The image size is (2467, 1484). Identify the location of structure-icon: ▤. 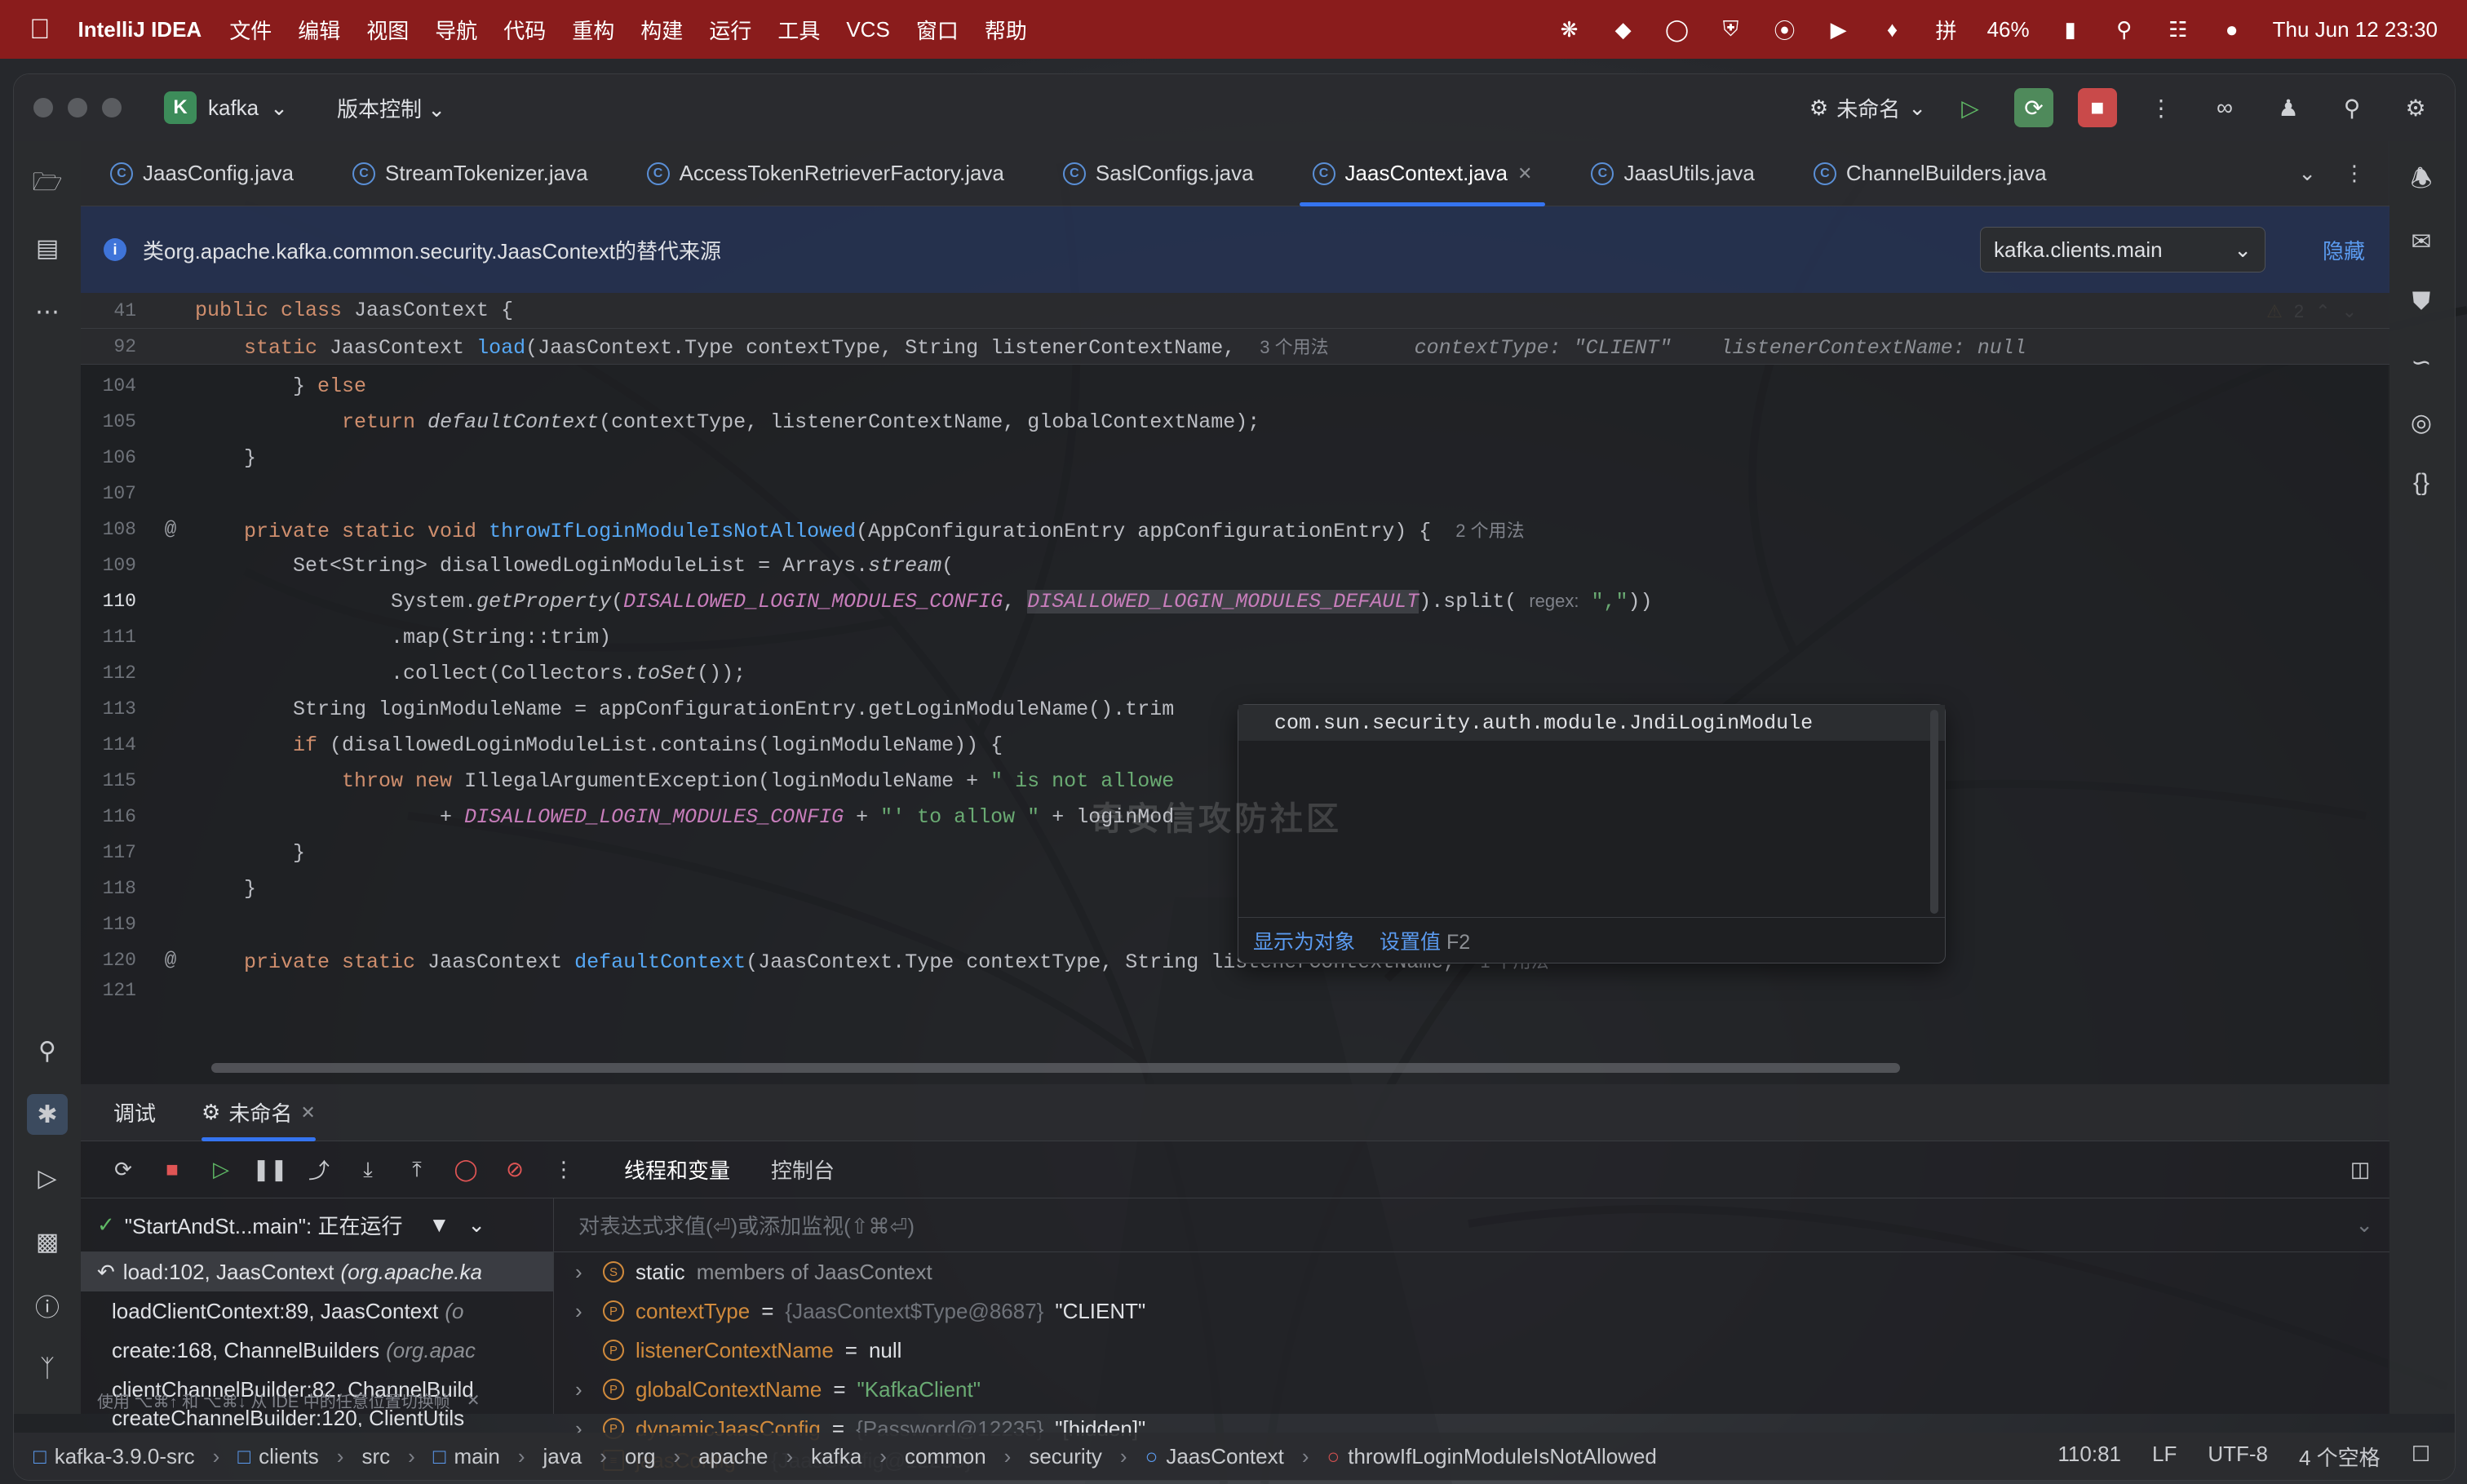
(47, 248).